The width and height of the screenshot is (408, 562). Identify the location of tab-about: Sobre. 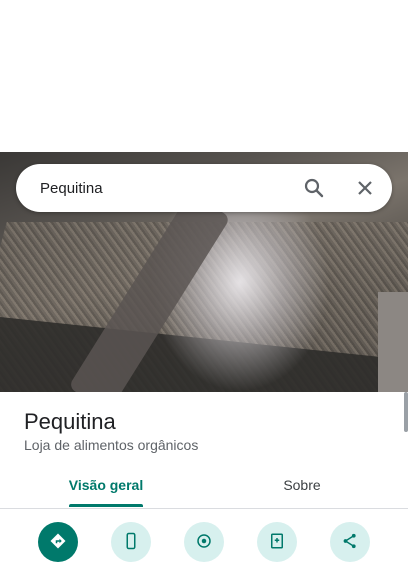
(302, 487).